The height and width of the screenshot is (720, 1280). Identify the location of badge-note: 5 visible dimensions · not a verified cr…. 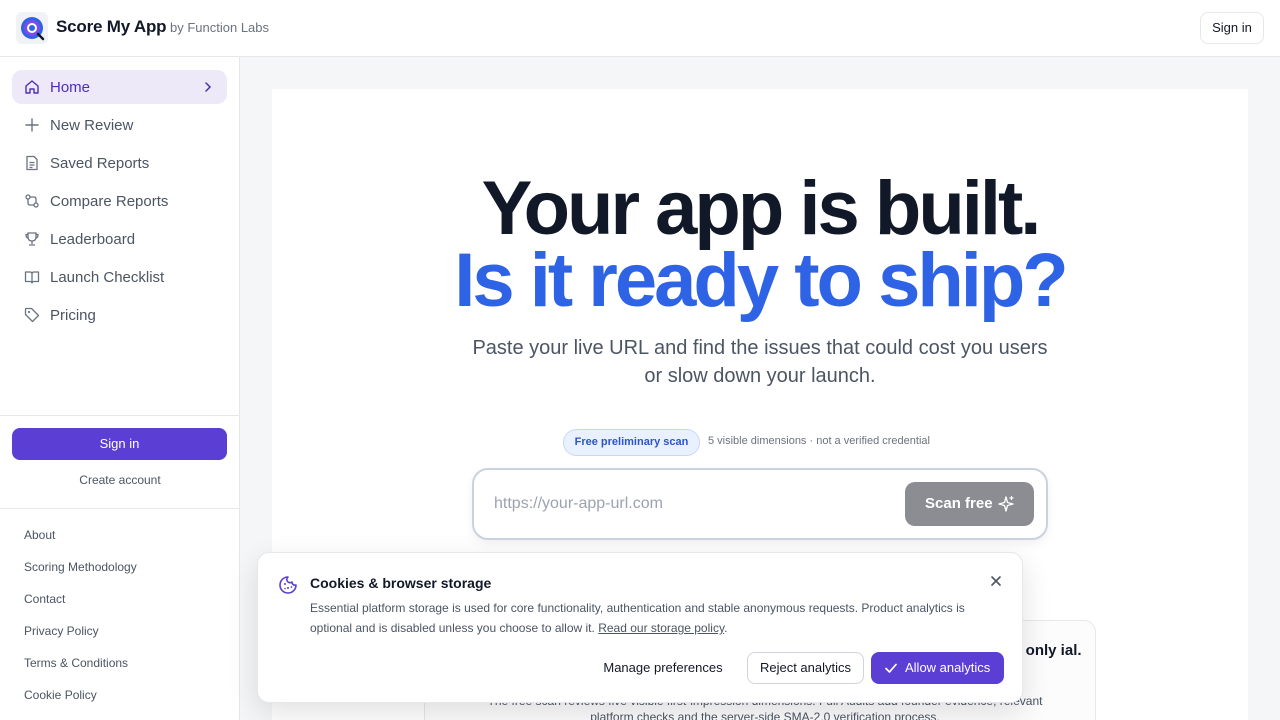
(819, 441).